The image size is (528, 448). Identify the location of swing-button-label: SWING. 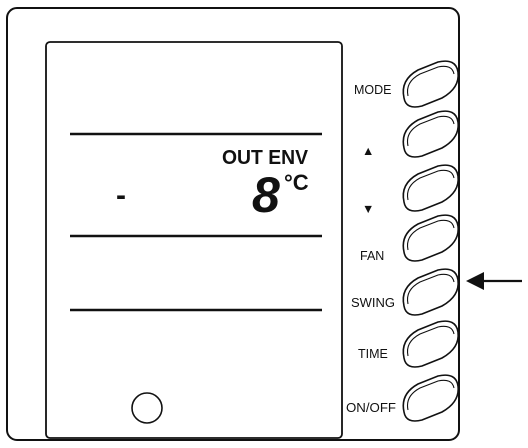
(373, 303).